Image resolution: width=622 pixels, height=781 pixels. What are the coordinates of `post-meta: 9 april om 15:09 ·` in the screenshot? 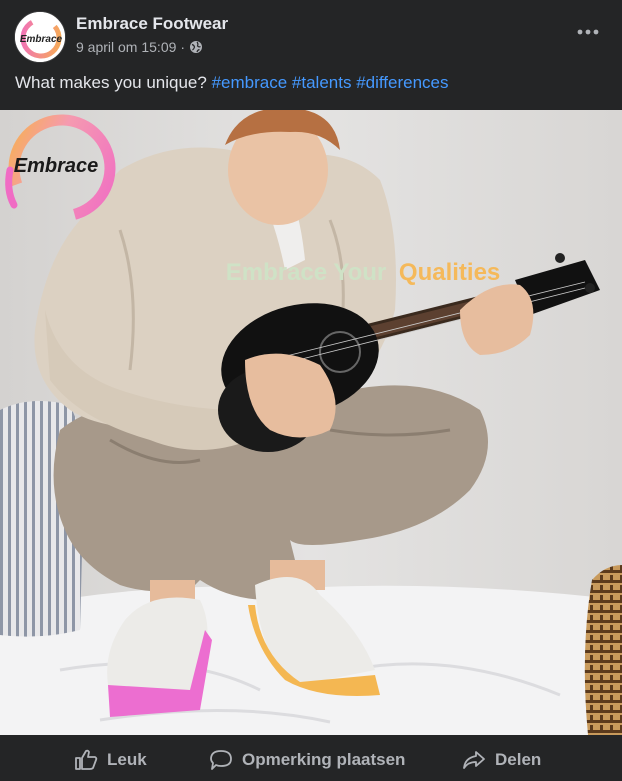 It's located at (139, 47).